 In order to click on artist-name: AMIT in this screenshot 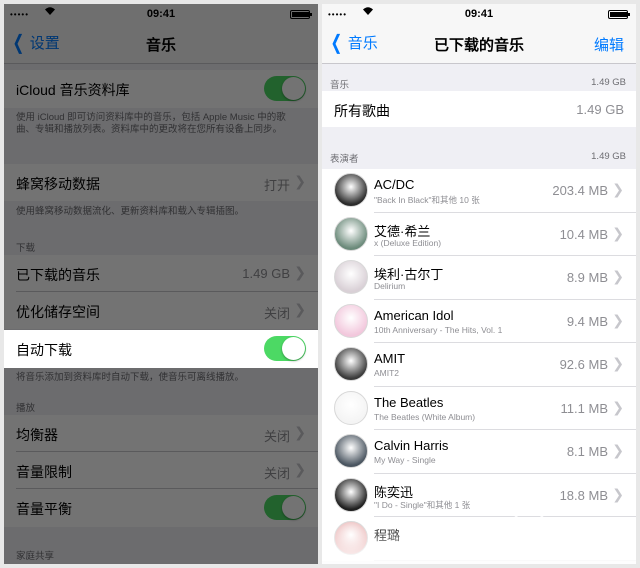, I will do `click(390, 358)`.